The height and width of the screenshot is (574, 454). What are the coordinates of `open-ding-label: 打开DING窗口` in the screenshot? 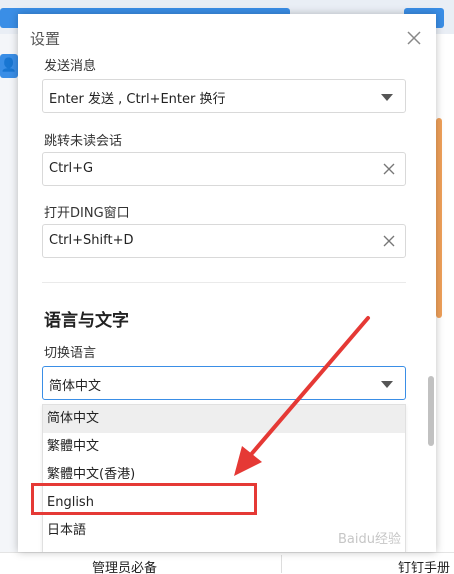 It's located at (87, 213).